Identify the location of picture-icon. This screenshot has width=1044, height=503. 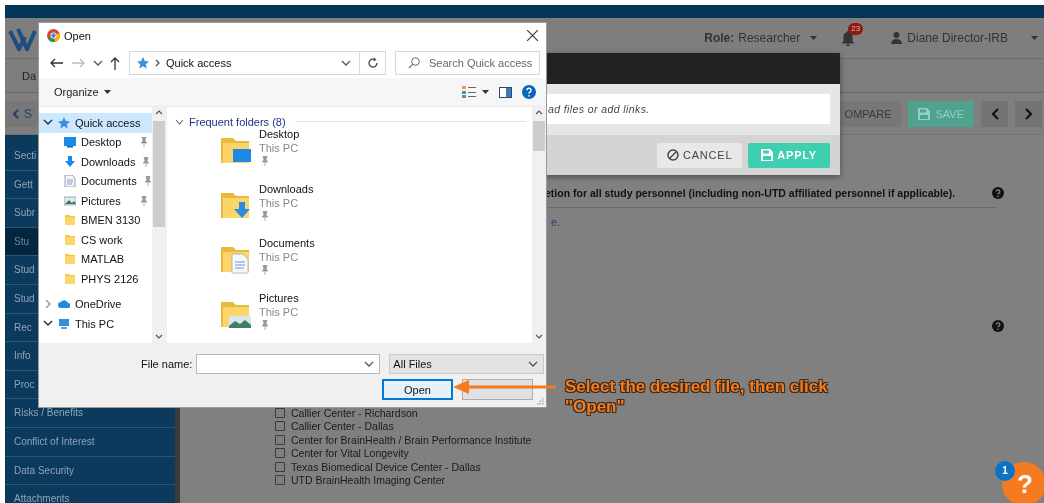
(70, 200).